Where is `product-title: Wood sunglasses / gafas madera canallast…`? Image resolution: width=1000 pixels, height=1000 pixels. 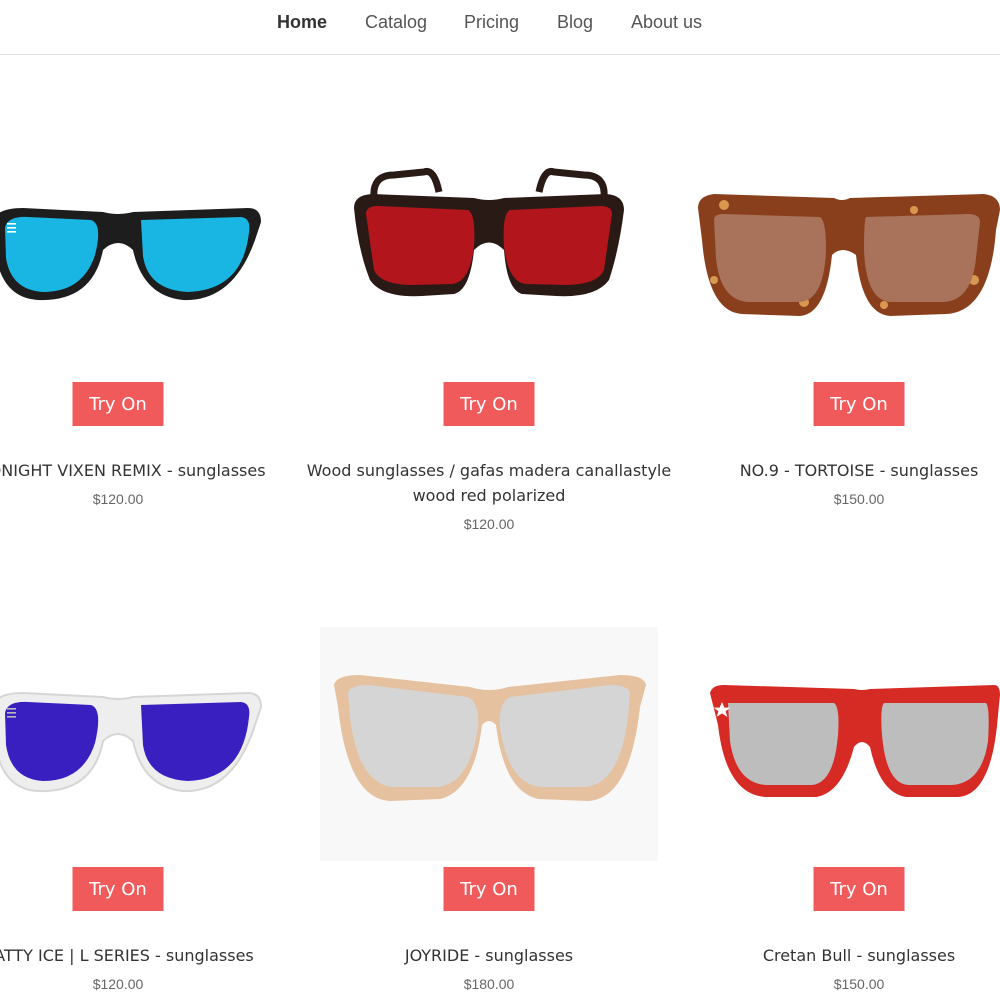 product-title: Wood sunglasses / gafas madera canallast… is located at coordinates (489, 483).